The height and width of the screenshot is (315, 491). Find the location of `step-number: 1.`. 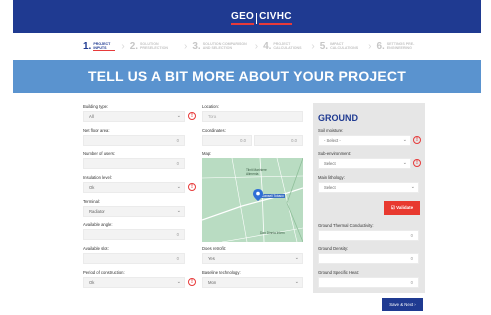

step-number: 1. is located at coordinates (87, 46).